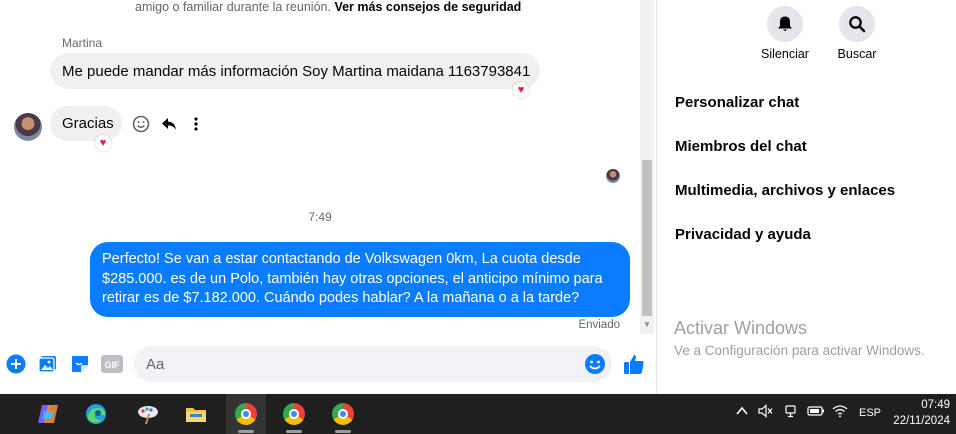  I want to click on message-input-container, so click(373, 364).